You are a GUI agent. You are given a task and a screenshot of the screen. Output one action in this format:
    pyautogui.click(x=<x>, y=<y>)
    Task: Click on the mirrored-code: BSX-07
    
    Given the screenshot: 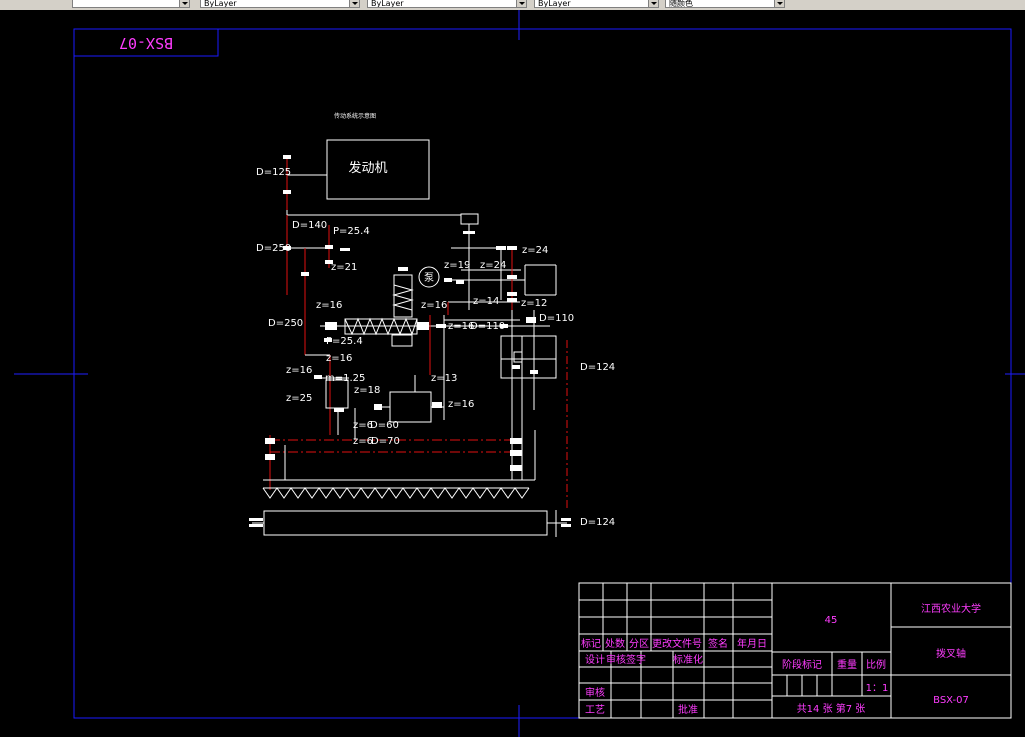 What is the action you would take?
    pyautogui.click(x=146, y=43)
    